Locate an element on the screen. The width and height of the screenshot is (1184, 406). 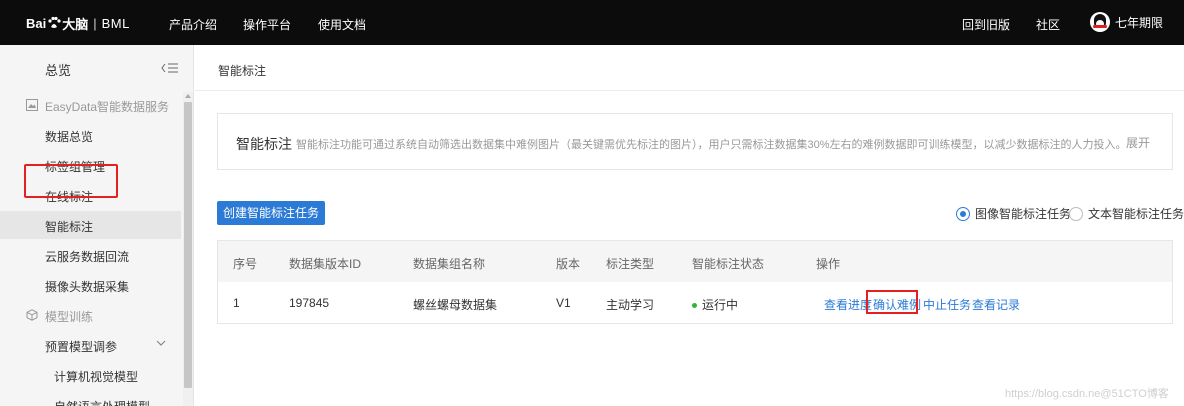
sidebar-item-cv-model: 计算机视觉模型 is located at coordinates (90, 375).